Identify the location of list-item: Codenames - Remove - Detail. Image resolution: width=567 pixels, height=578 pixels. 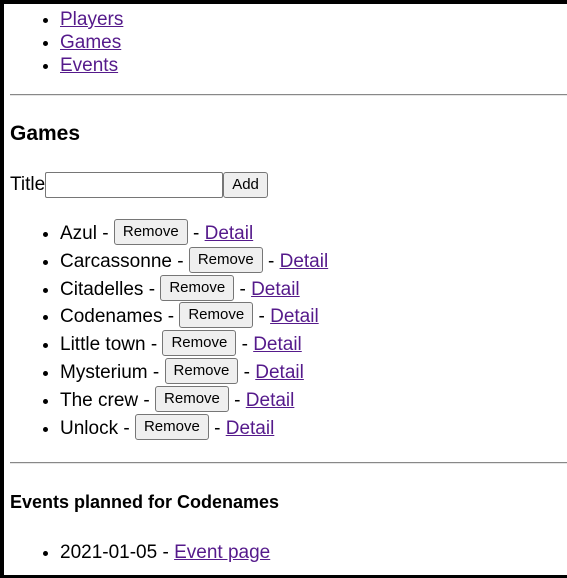
(194, 316).